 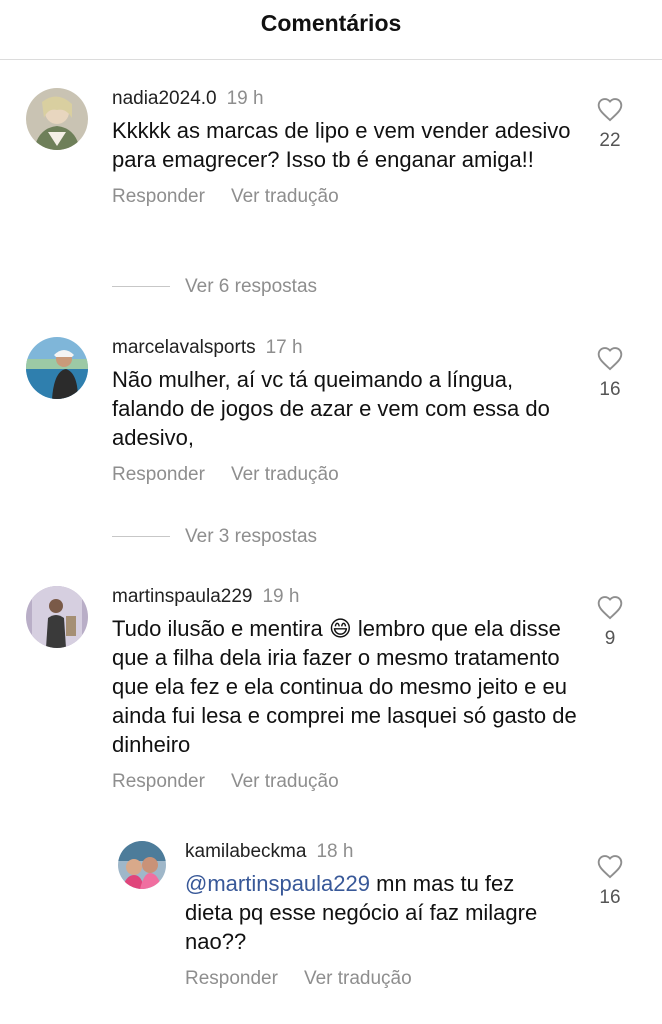 I want to click on comment-username: kamilabeckma, so click(x=245, y=851).